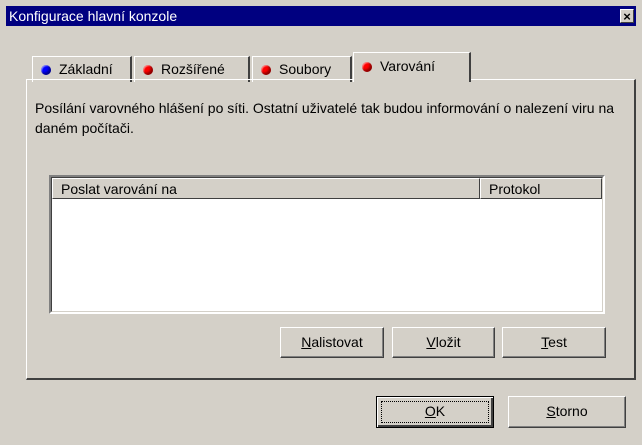 This screenshot has width=642, height=445. I want to click on tab-label: Rozšířené, so click(193, 69).